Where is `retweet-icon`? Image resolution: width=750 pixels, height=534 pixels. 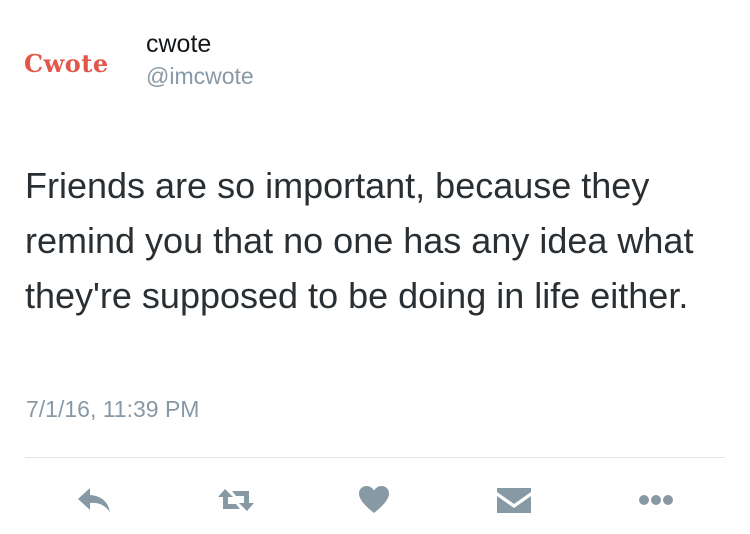
retweet-icon is located at coordinates (236, 500).